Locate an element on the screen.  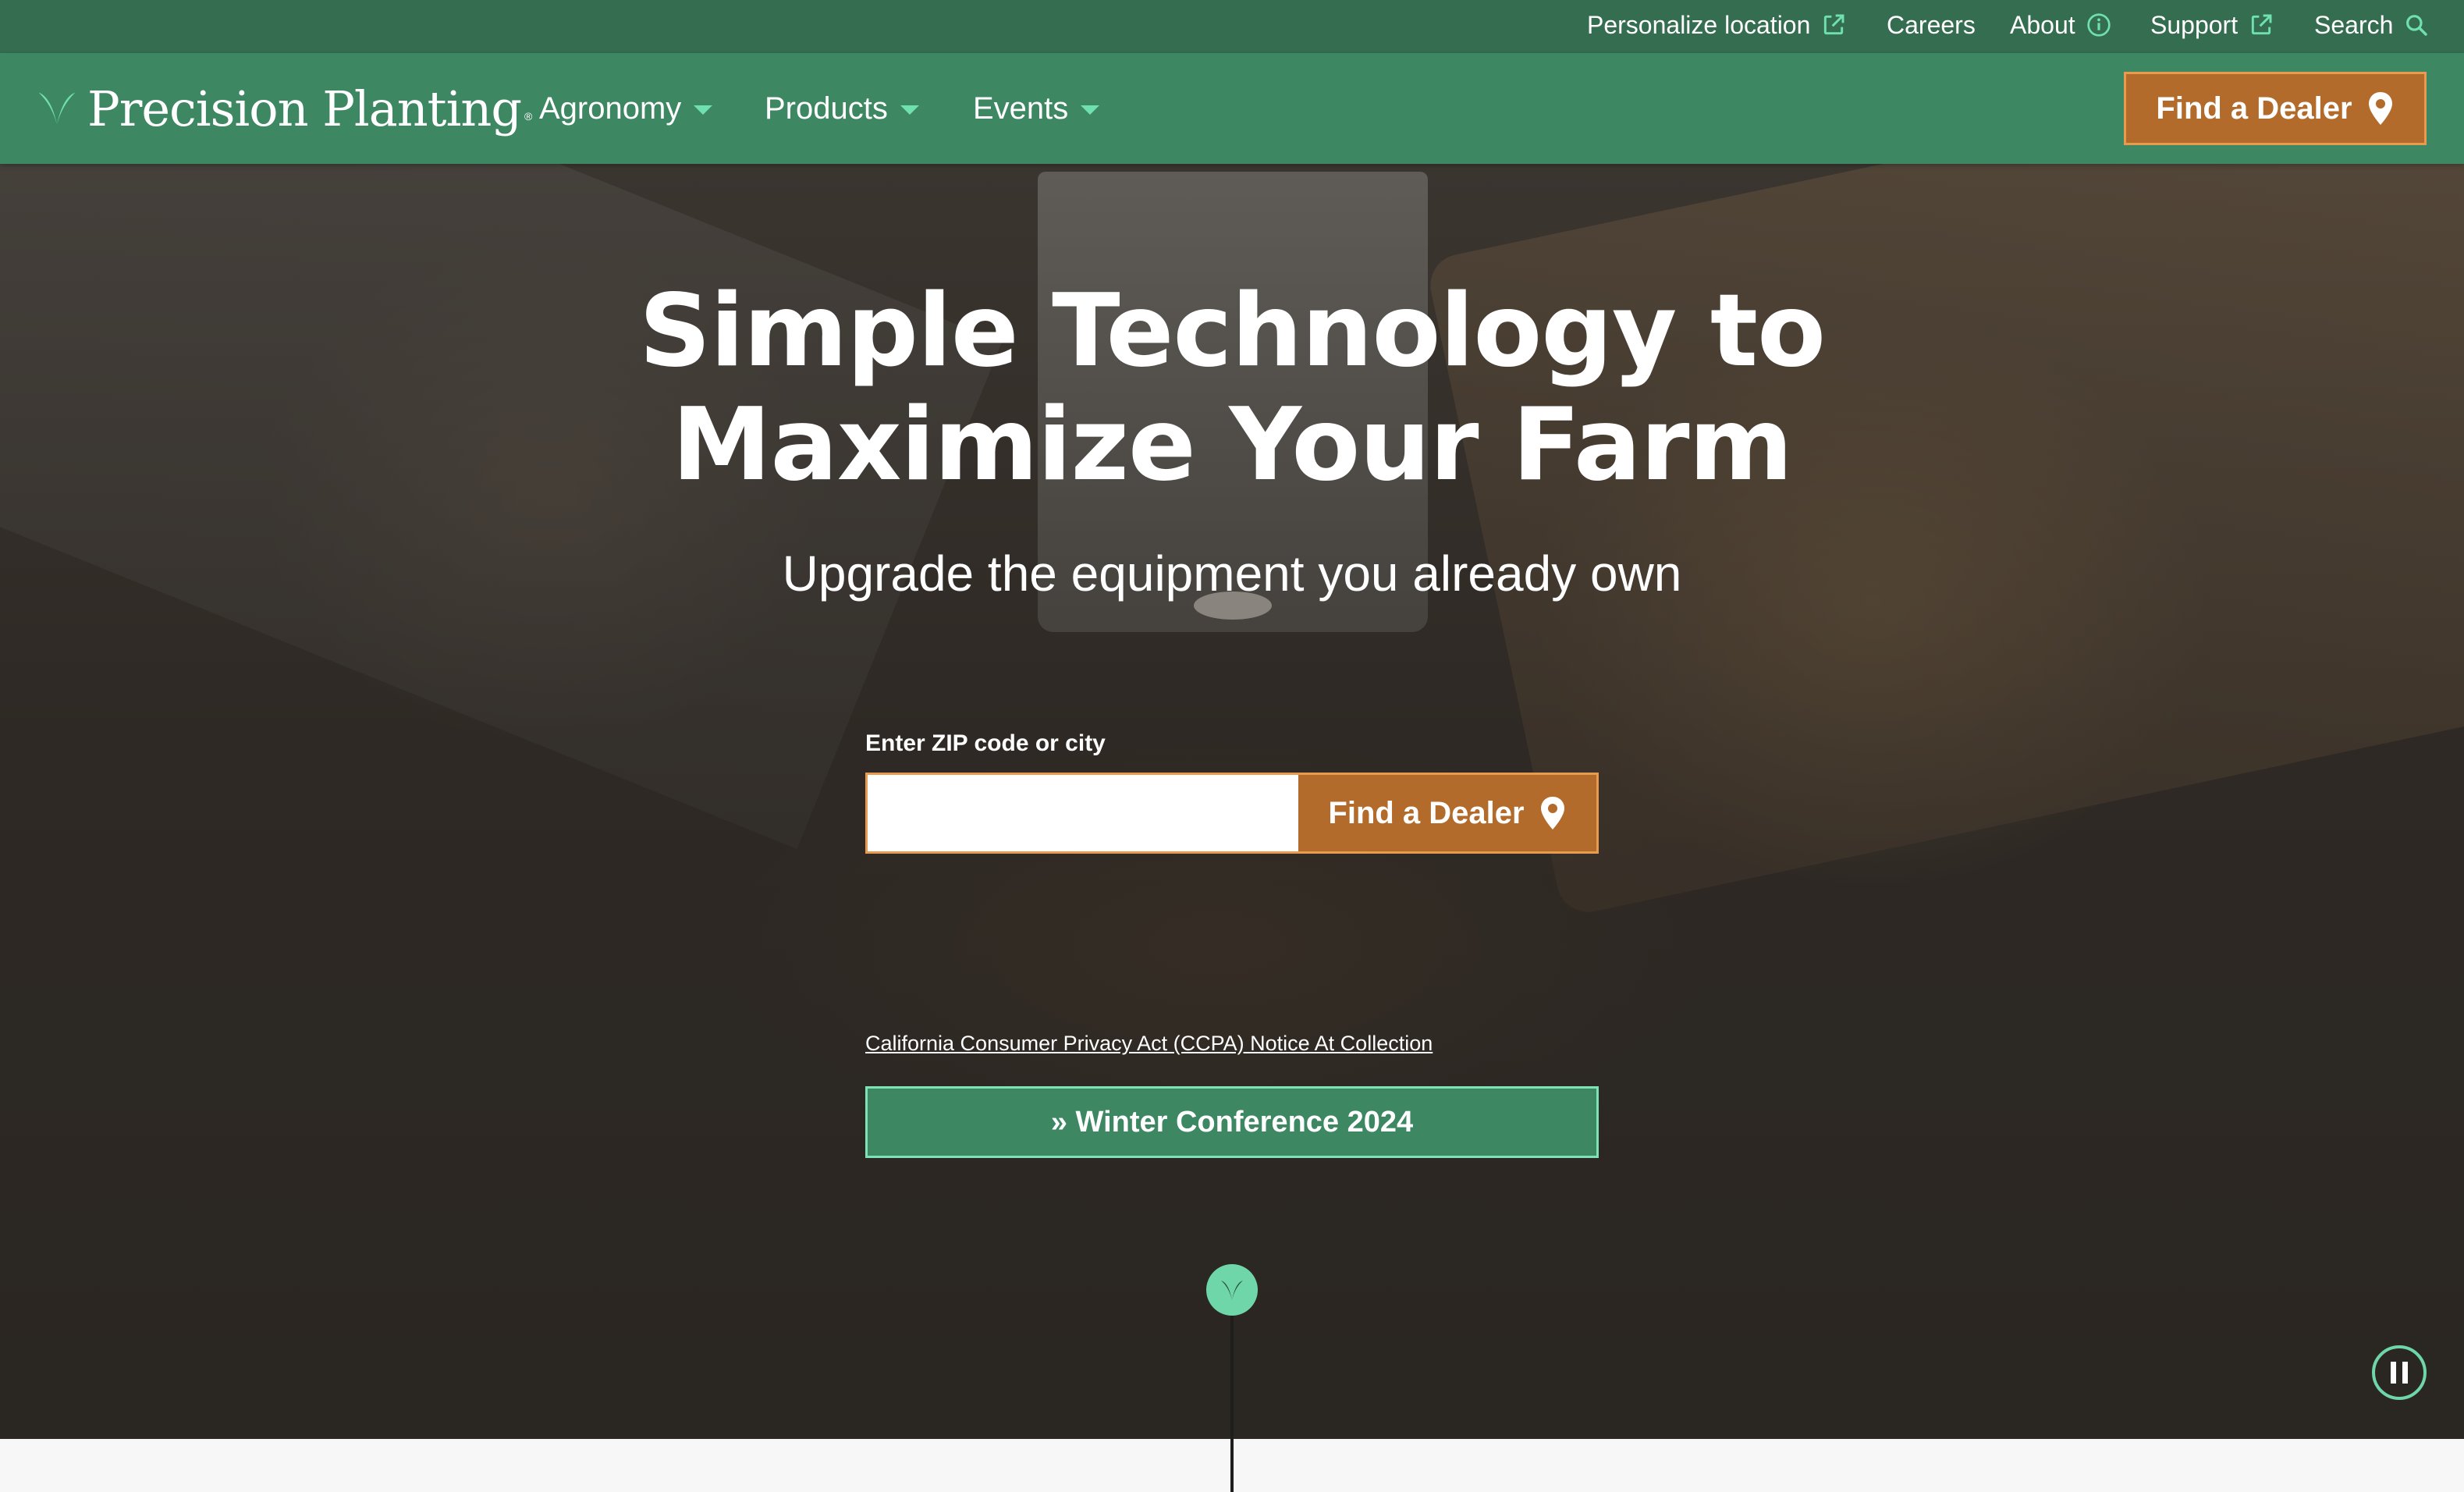
hero-title-line-2: Maximize Your Farm is located at coordinates (1232, 445).